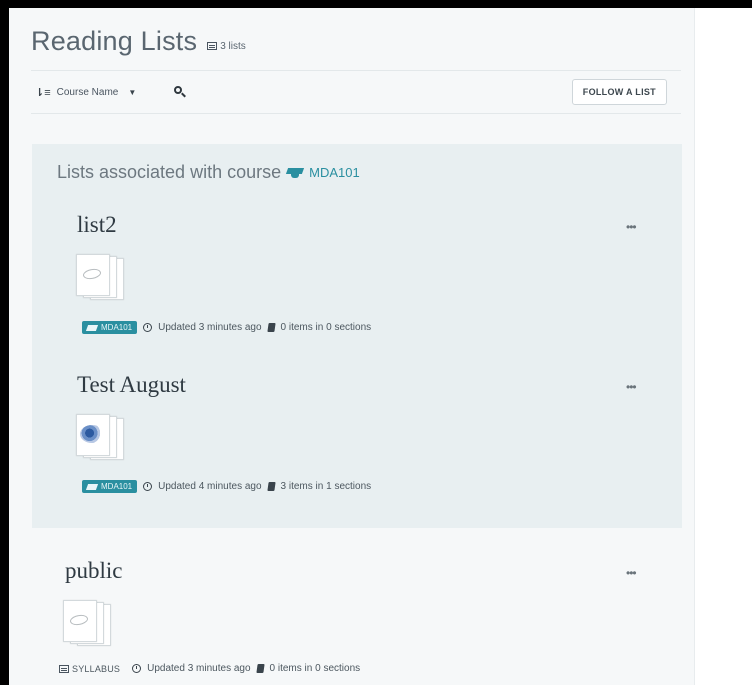 This screenshot has width=752, height=685. I want to click on list-count-badge: 3 lists, so click(226, 46).